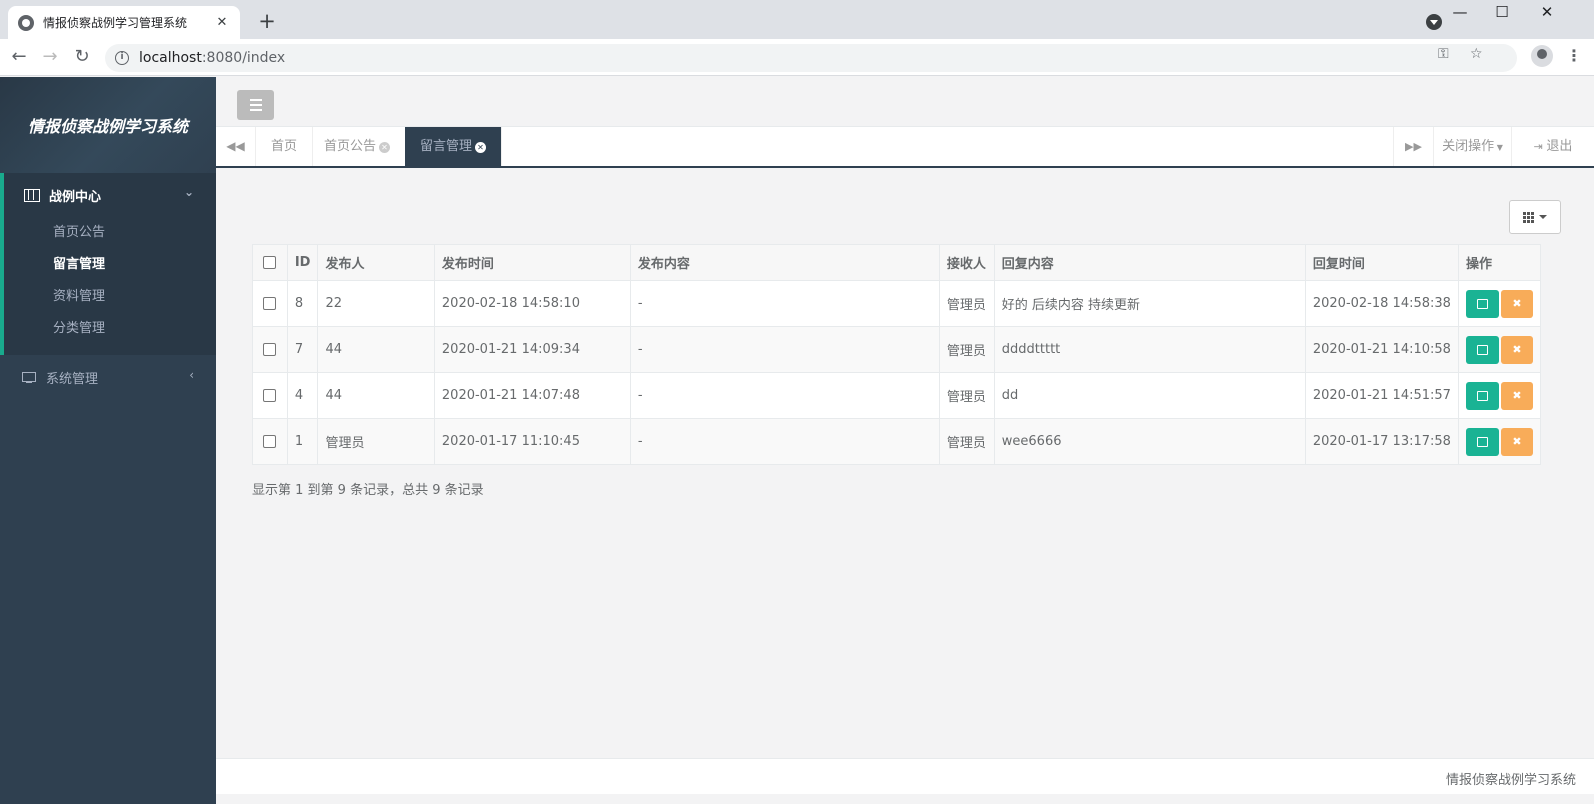 This screenshot has width=1594, height=804. I want to click on cell-reply: dd, so click(1149, 395).